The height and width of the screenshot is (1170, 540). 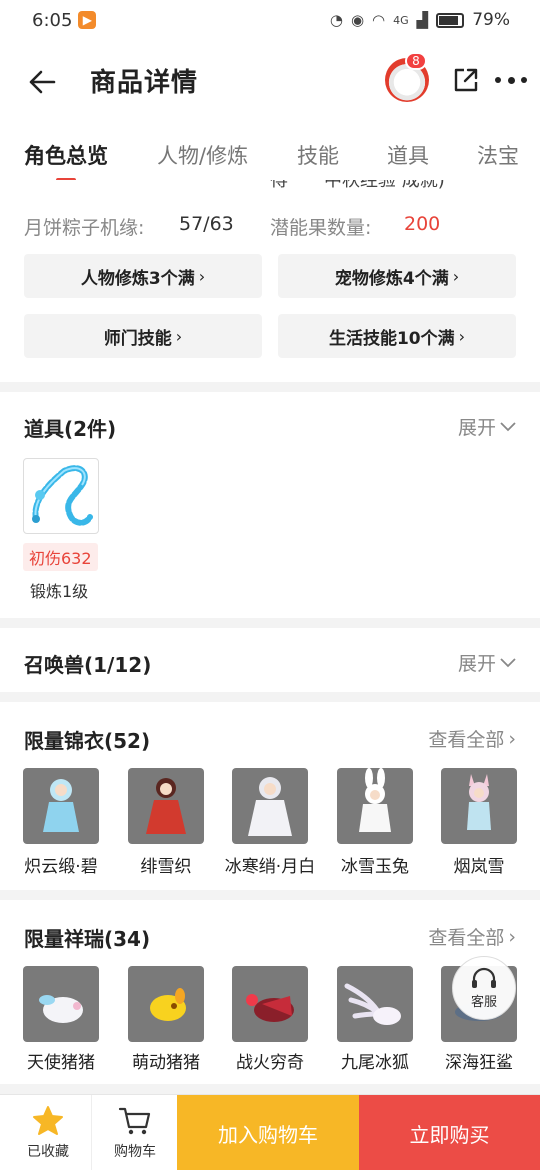 I want to click on character-cultivation-button: 人物修炼3个满 ›, so click(x=143, y=276).